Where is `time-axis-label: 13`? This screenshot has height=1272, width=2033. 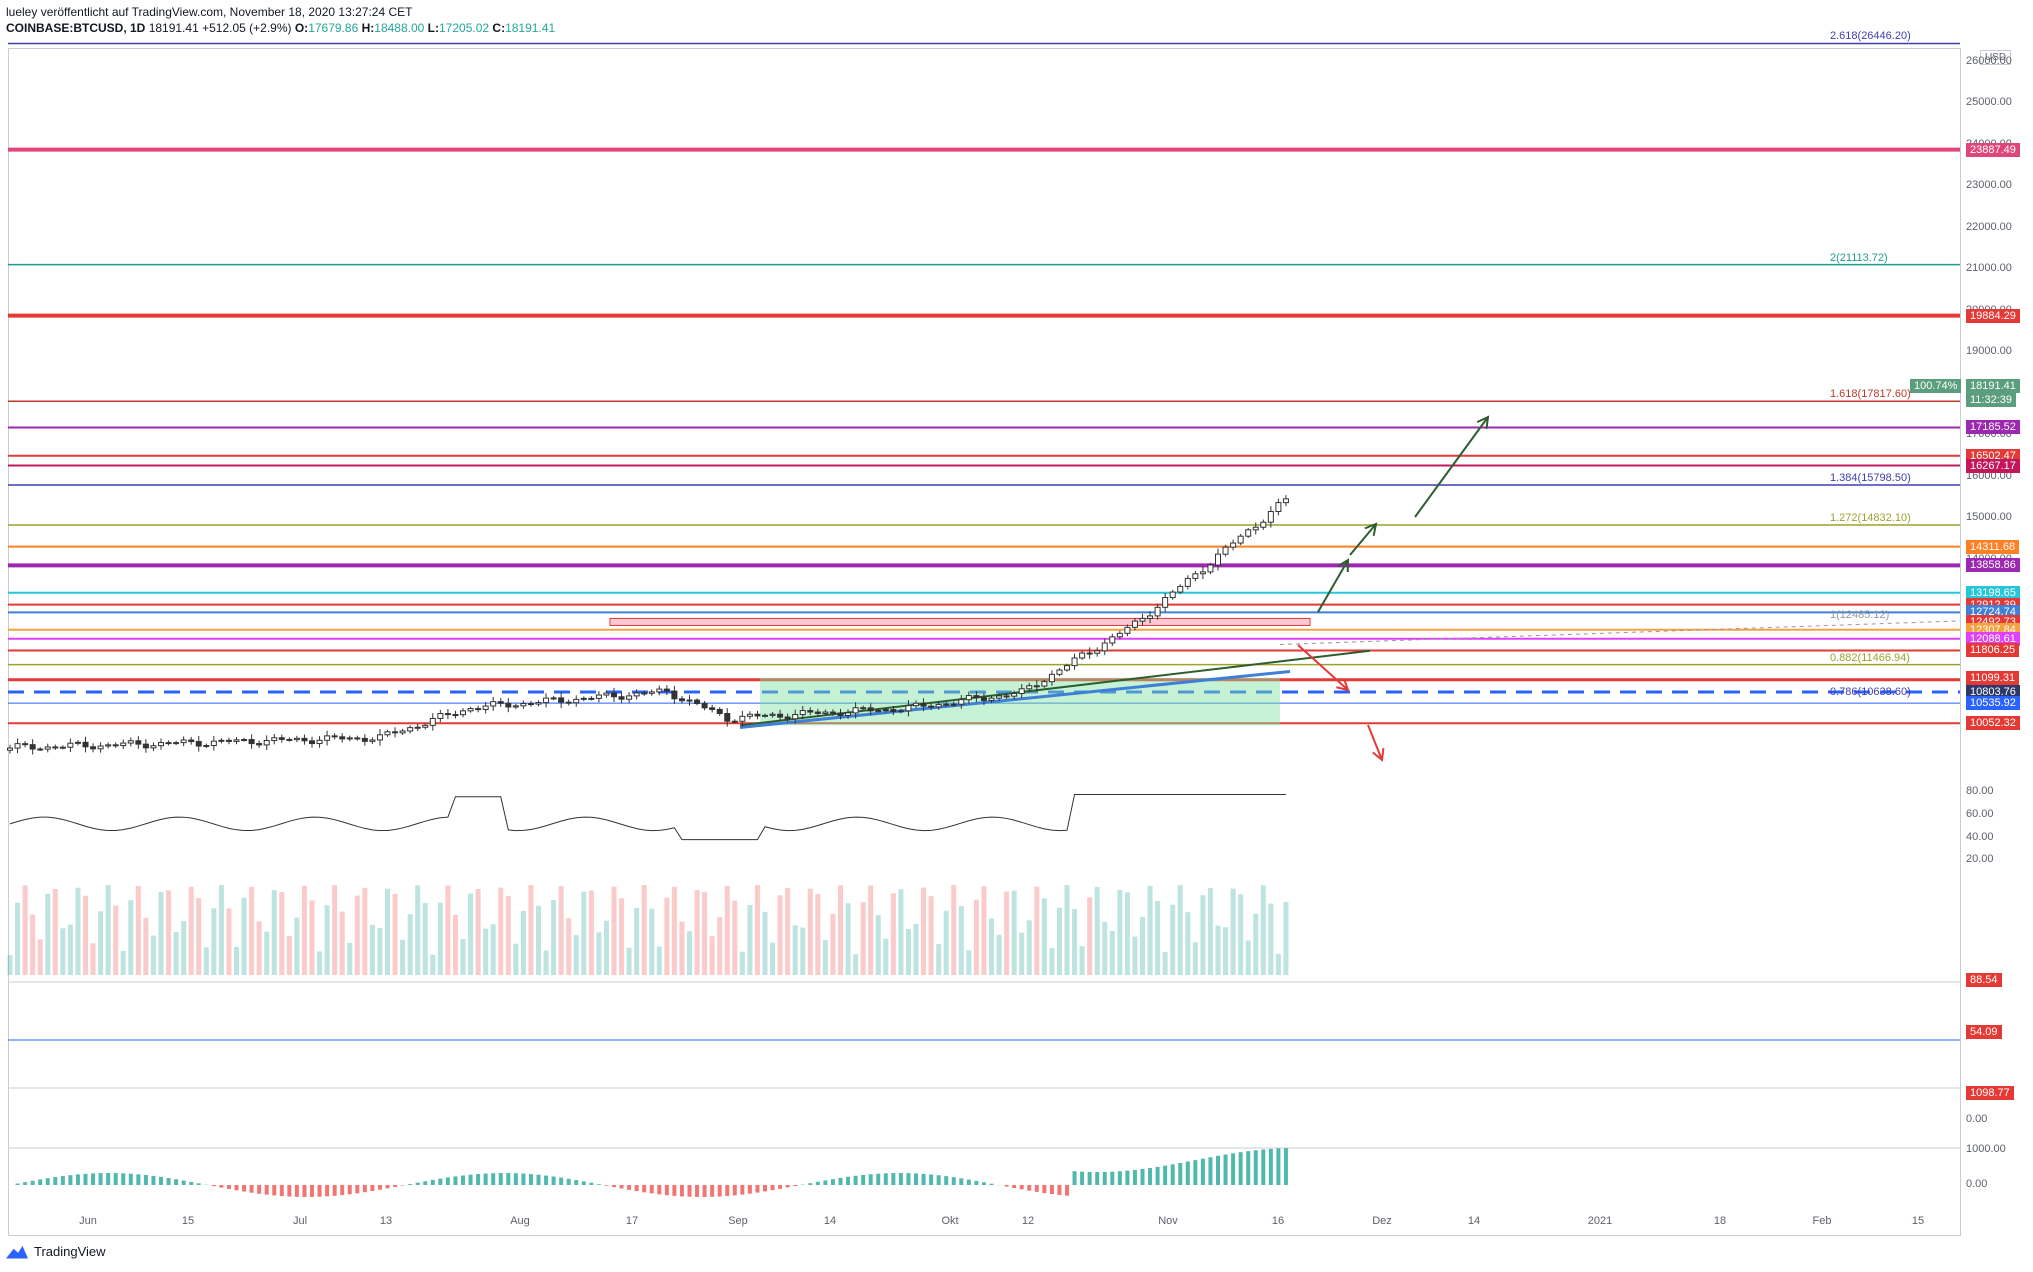
time-axis-label: 13 is located at coordinates (386, 1221).